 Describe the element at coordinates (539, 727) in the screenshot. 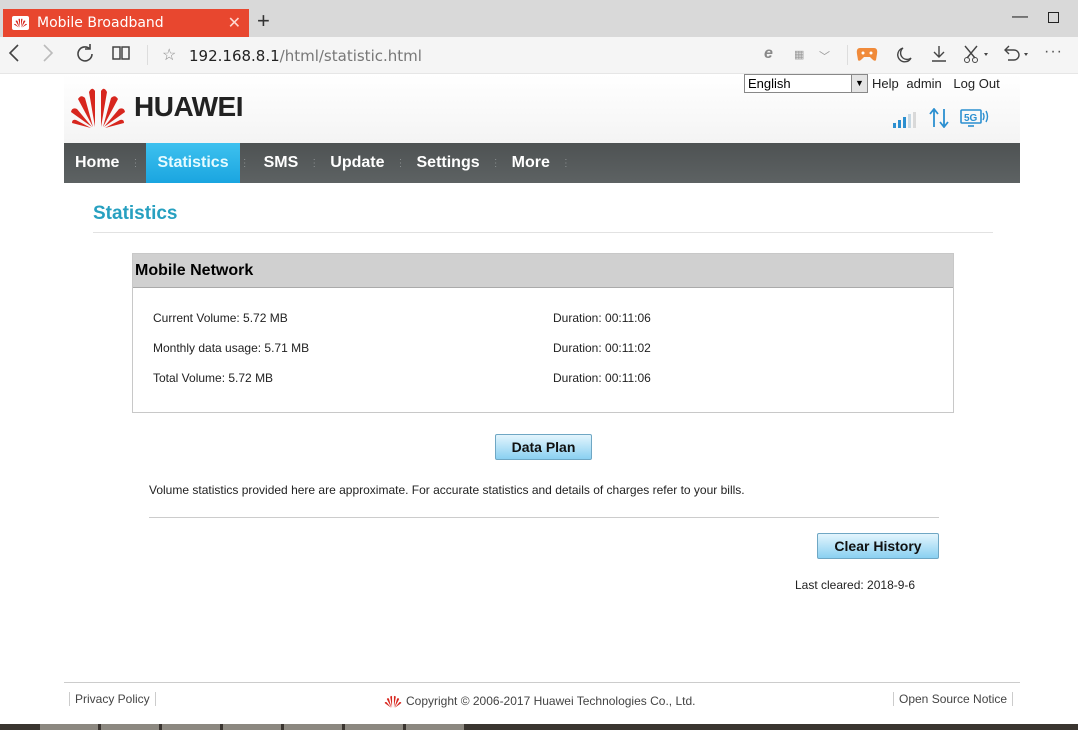

I see `os-taskbar` at that location.